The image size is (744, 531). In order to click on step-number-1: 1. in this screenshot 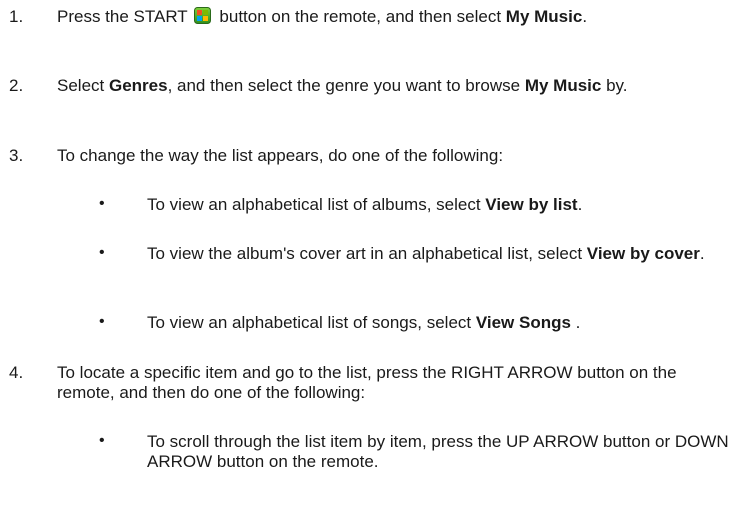, I will do `click(16, 16)`.